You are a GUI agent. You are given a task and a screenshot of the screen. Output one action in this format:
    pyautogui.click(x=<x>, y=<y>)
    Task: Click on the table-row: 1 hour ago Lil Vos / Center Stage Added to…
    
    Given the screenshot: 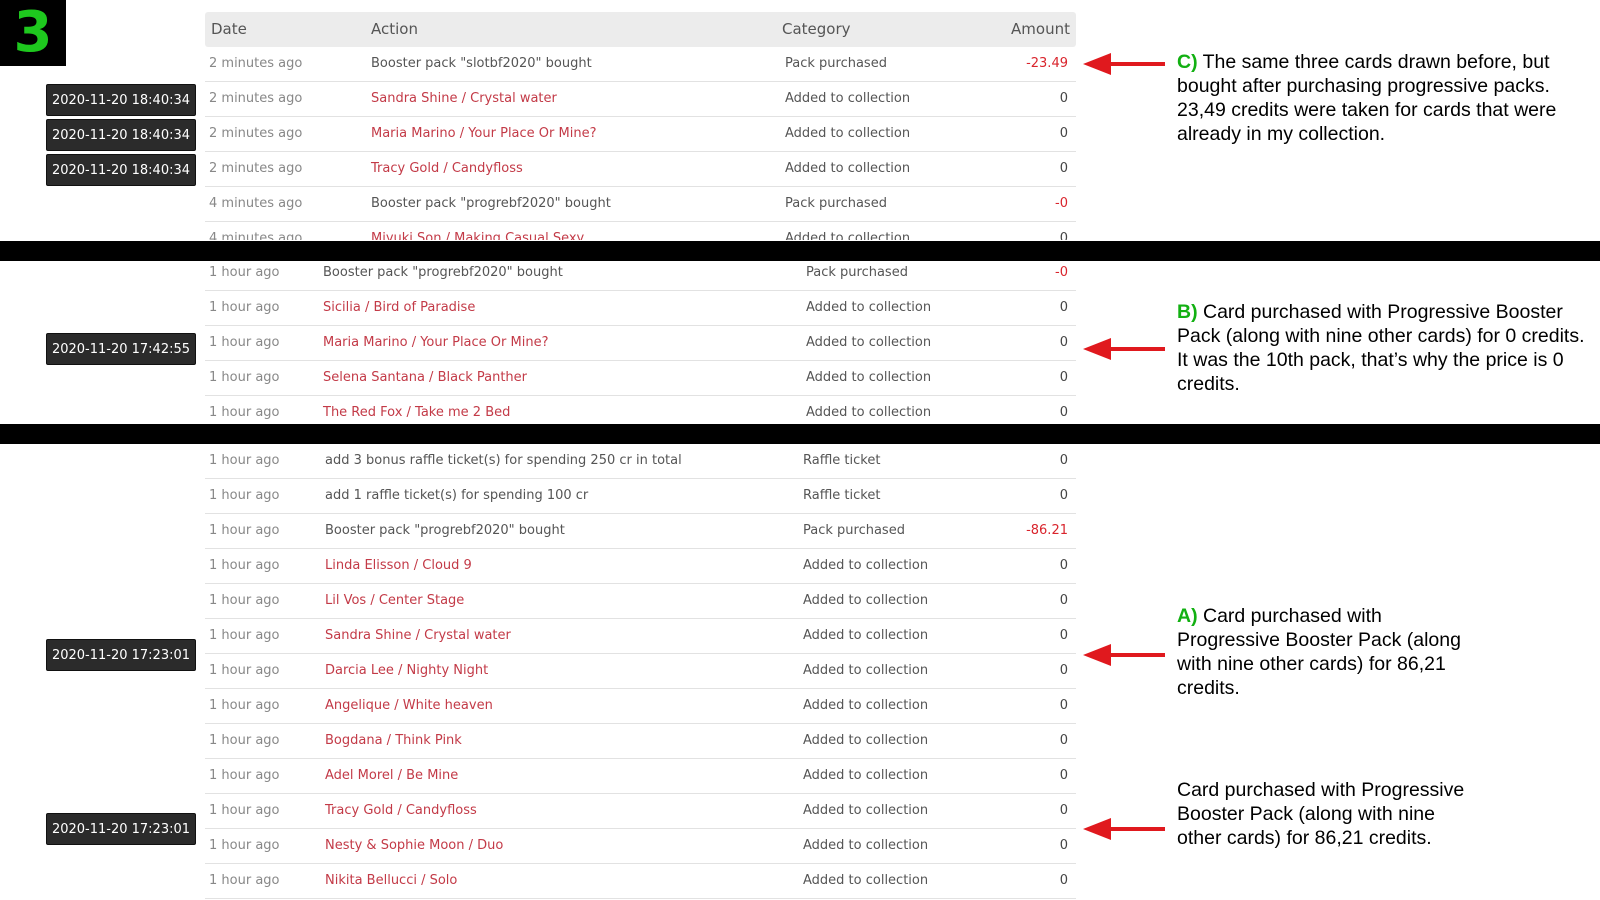 What is the action you would take?
    pyautogui.click(x=640, y=601)
    